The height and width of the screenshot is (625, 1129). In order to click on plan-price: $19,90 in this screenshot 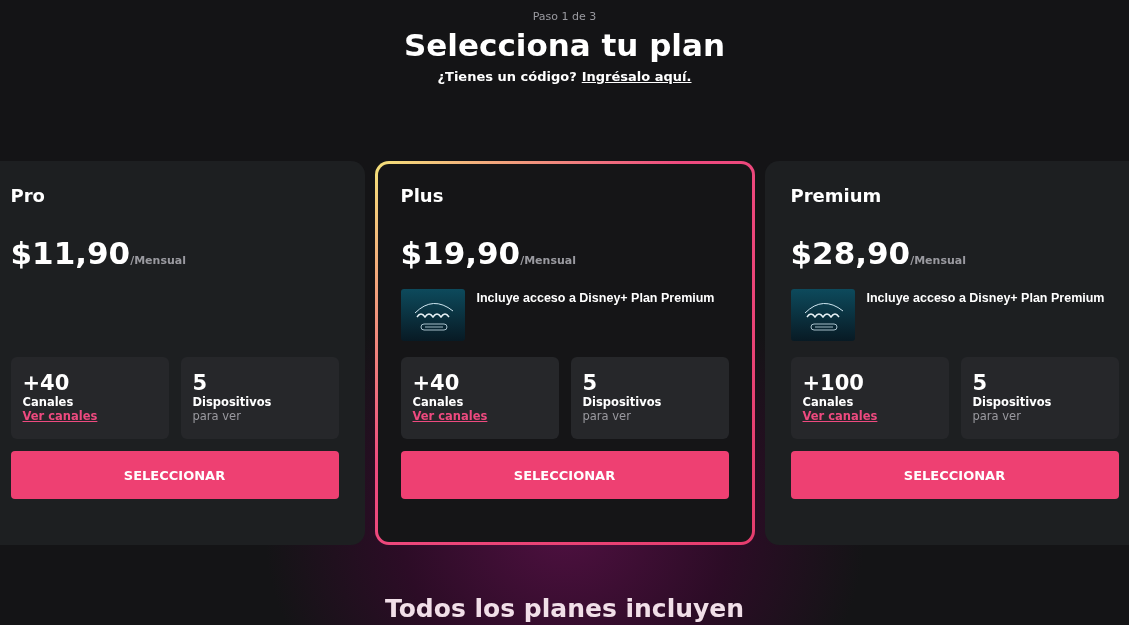, I will do `click(460, 253)`.